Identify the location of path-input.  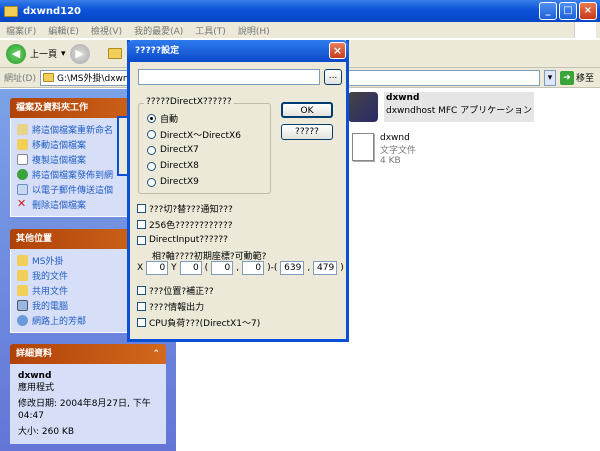
(229, 77).